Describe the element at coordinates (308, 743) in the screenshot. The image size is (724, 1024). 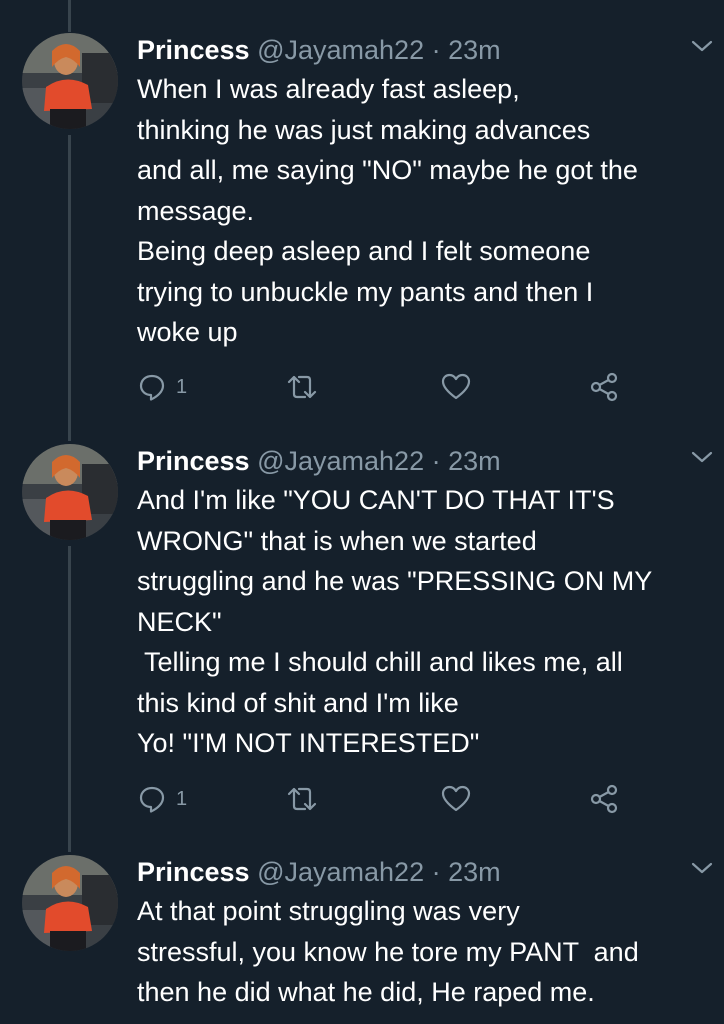
I see `tweet-text-line: Yo! "I'M NOT INTERESTED"` at that location.